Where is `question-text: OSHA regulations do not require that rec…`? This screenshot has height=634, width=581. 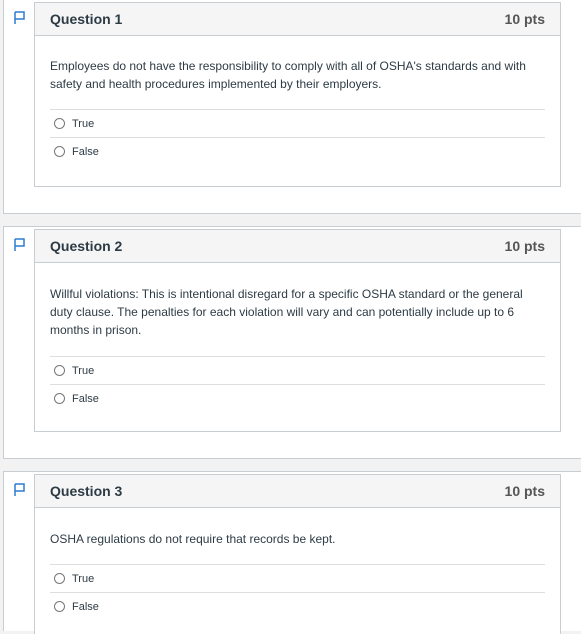 question-text: OSHA regulations do not require that rec… is located at coordinates (193, 539).